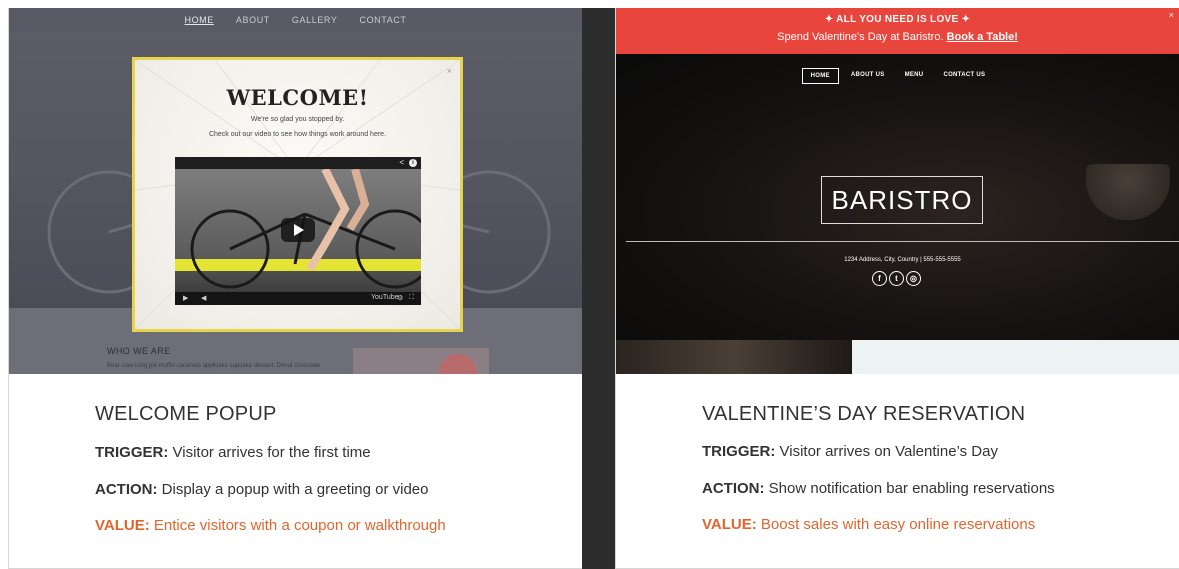 The height and width of the screenshot is (569, 1179). What do you see at coordinates (185, 298) in the screenshot?
I see `play-icon: ▶` at bounding box center [185, 298].